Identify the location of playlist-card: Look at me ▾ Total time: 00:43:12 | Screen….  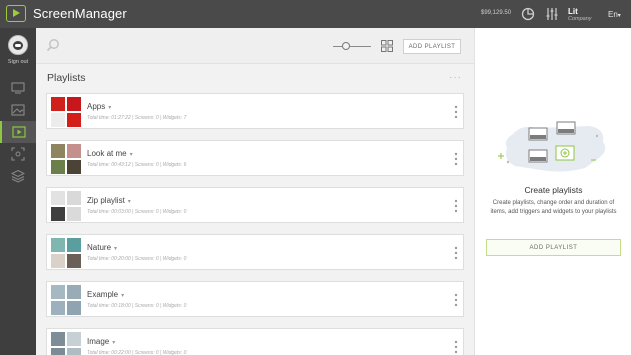
(255, 158).